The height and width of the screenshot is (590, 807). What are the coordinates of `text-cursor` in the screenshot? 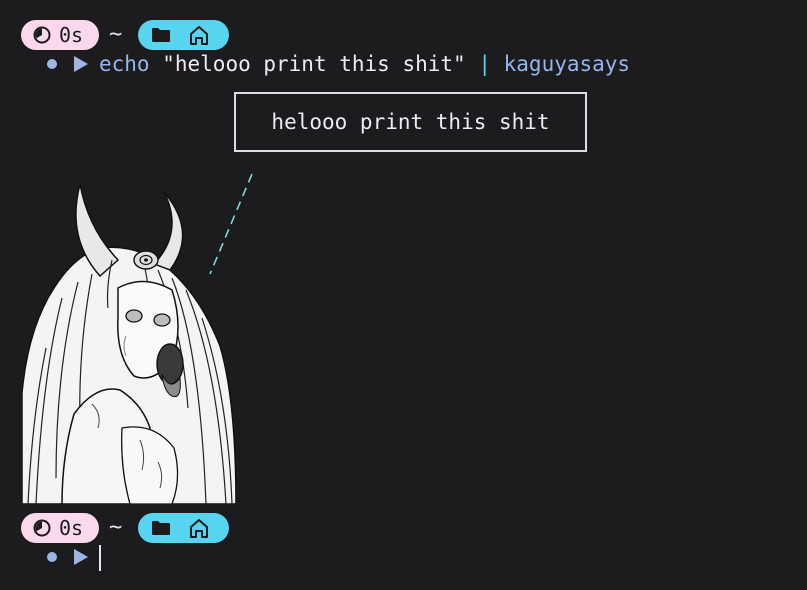 It's located at (100, 558).